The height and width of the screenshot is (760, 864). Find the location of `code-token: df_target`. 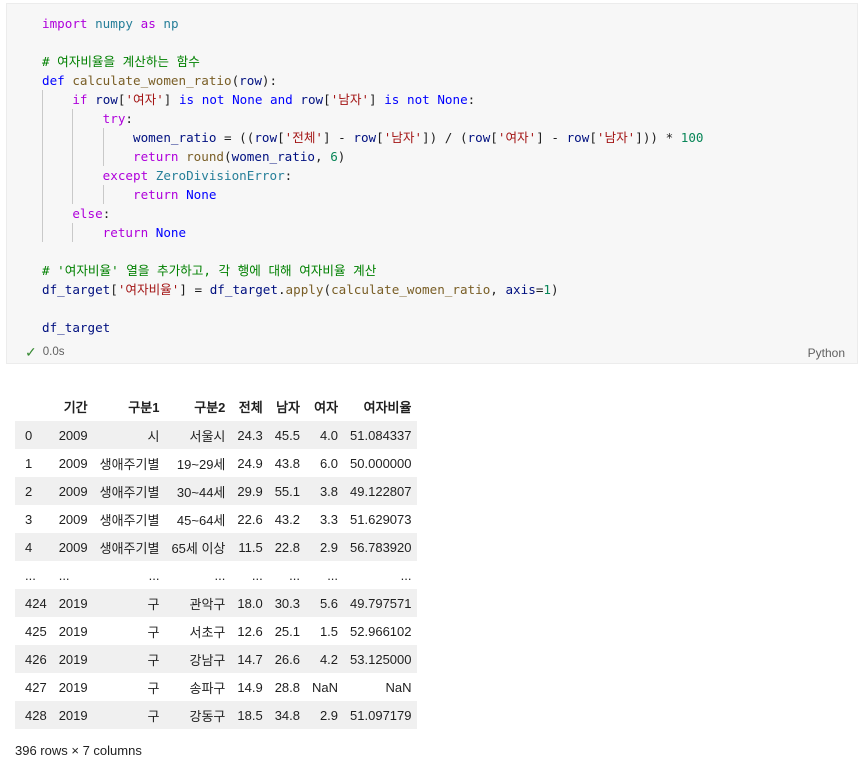

code-token: df_target is located at coordinates (76, 327).